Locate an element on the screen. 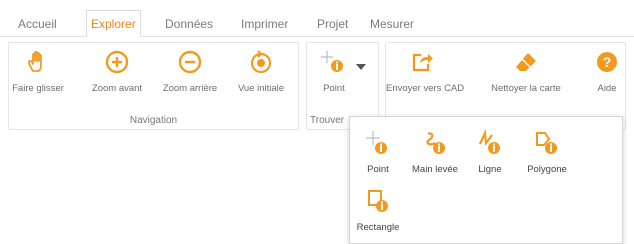 Image resolution: width=634 pixels, height=244 pixels. tab-mesurer: Mesurer is located at coordinates (392, 24).